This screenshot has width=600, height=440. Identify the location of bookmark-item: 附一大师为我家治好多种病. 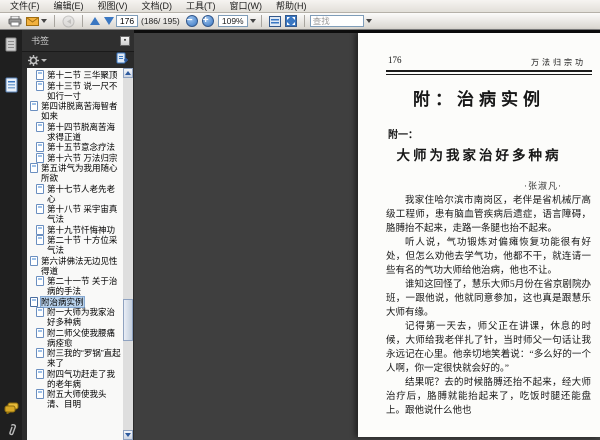
(76, 317).